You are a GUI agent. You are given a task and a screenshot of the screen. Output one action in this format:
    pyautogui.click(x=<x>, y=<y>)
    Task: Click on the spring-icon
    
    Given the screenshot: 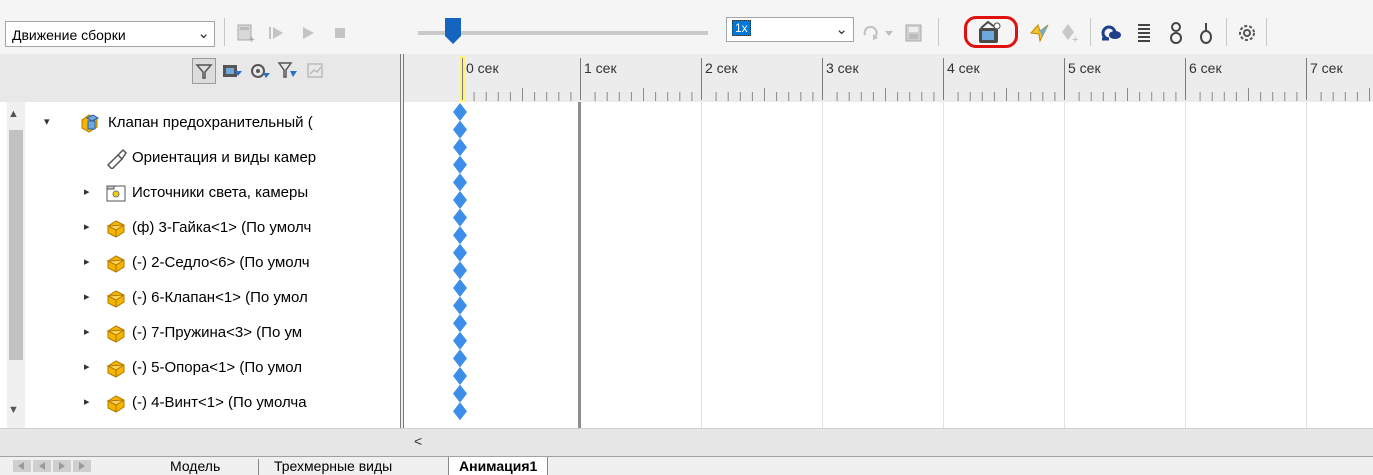 What is the action you would take?
    pyautogui.click(x=1144, y=33)
    